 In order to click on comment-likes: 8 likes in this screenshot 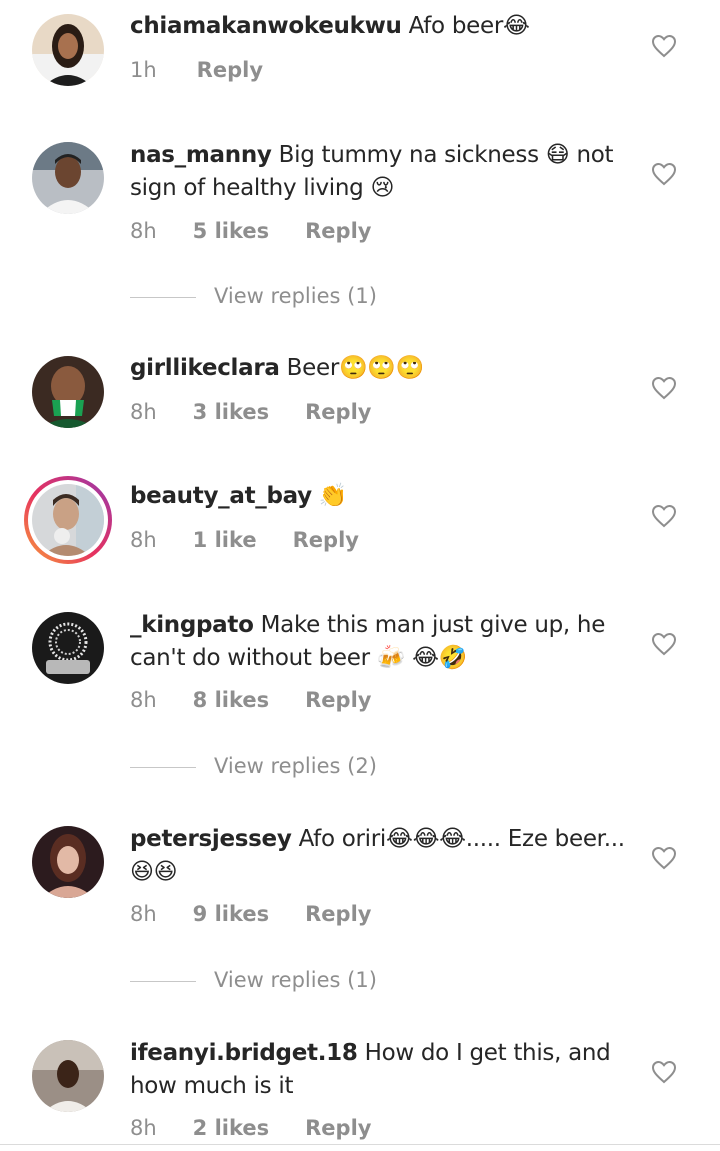, I will do `click(231, 700)`.